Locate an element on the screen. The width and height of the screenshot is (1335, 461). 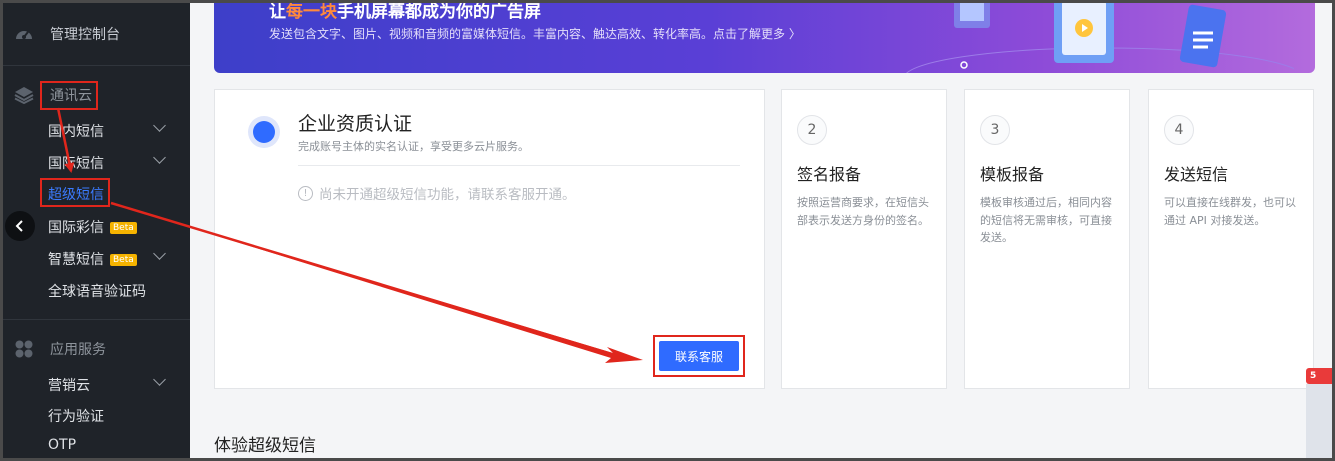
annotation-arrow is located at coordinates (65, 140).